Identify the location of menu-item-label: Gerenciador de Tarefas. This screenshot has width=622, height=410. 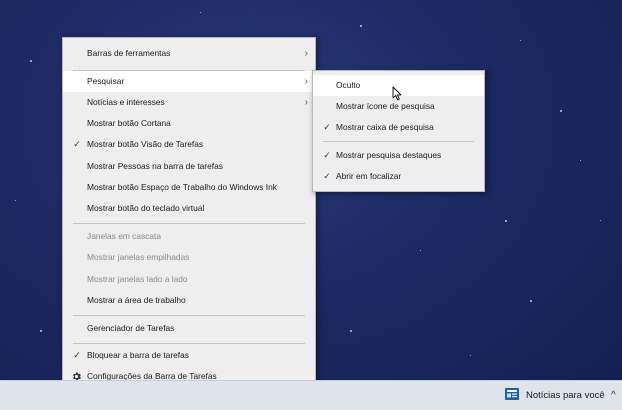
(131, 328).